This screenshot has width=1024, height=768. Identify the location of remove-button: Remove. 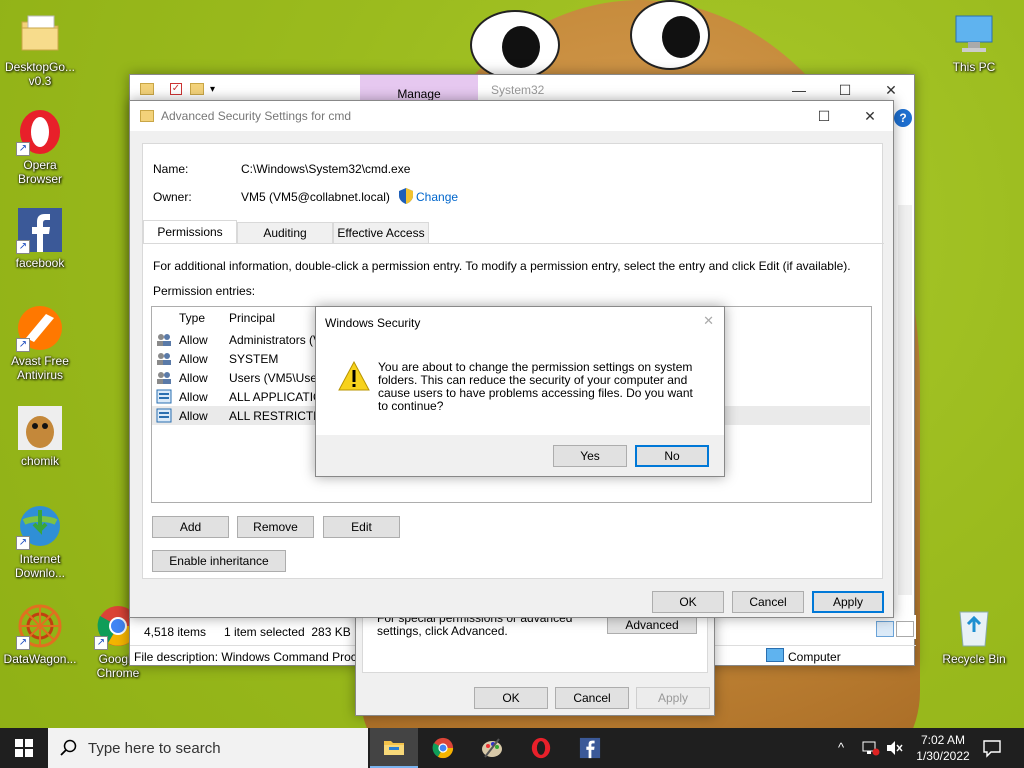
(275, 527).